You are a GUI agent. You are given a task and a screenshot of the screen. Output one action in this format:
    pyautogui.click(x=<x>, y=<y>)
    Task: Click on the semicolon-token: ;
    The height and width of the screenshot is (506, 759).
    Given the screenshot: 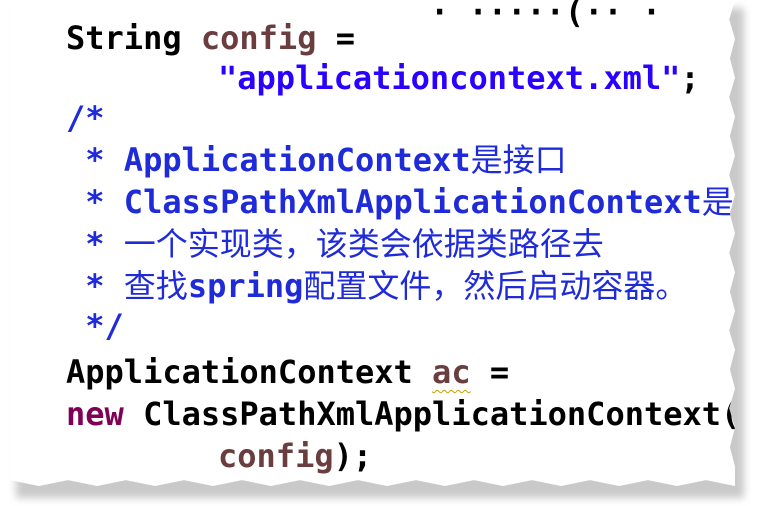 What is the action you would take?
    pyautogui.click(x=690, y=78)
    